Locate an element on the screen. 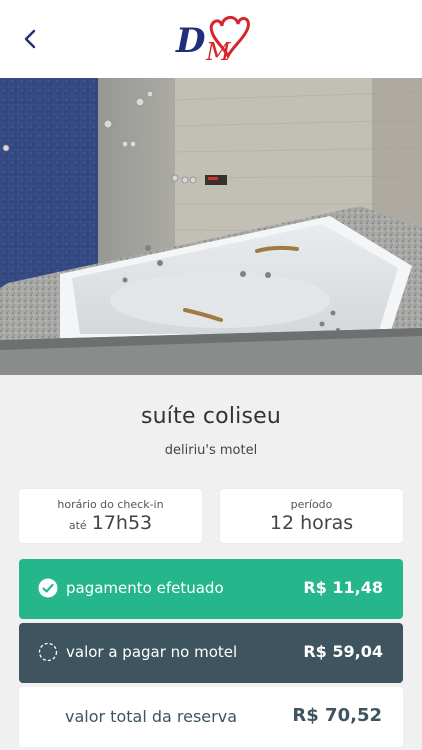  motel-logo: D M is located at coordinates (211, 39).